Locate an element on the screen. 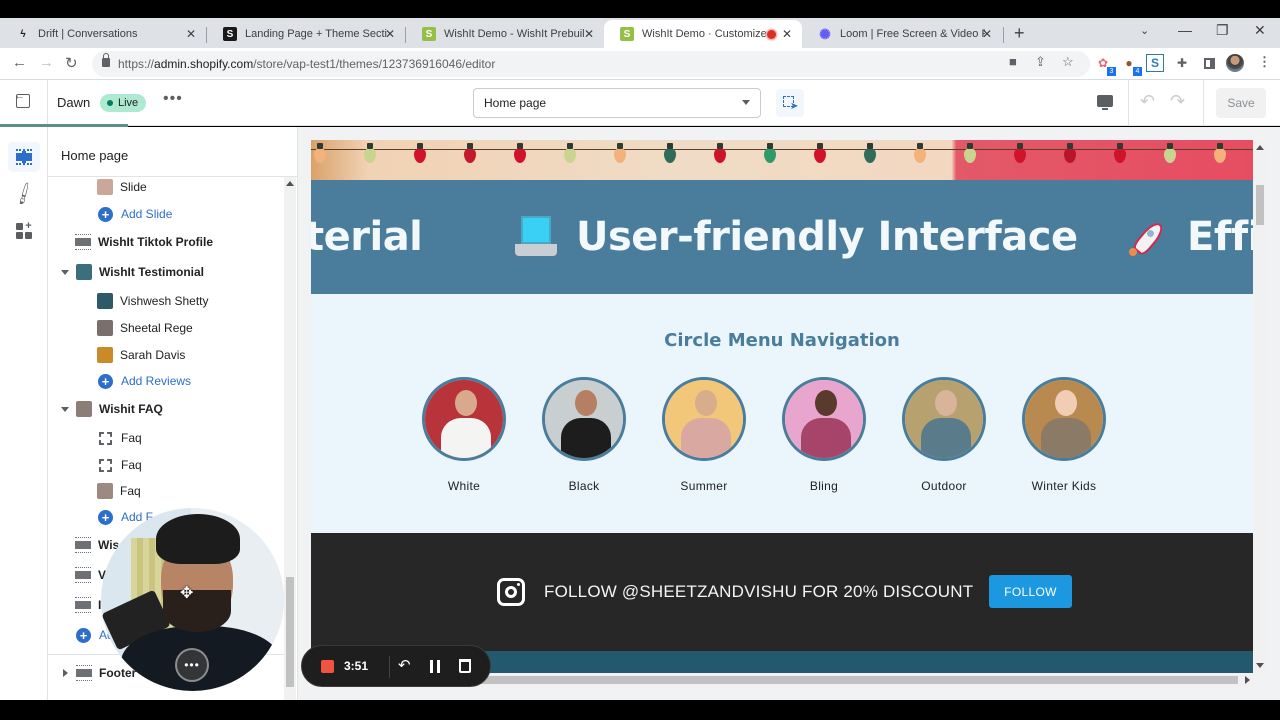  tree-section-item: I is located at coordinates (88, 605).